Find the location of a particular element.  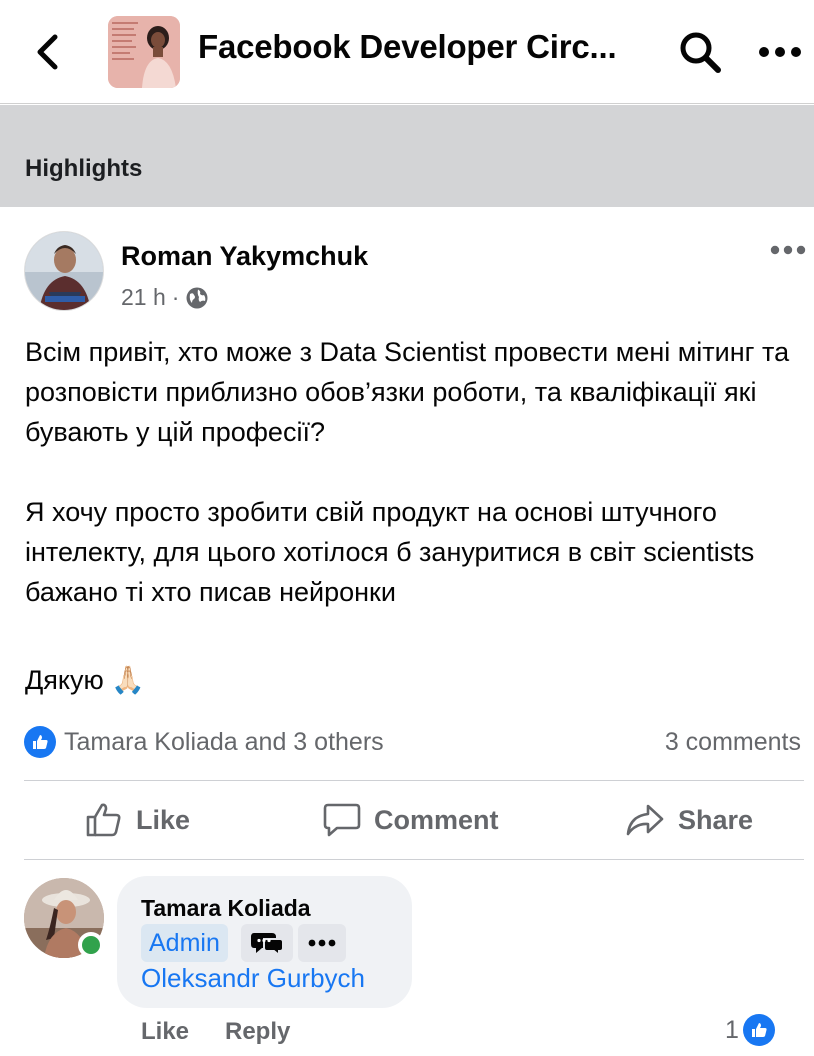

comment-icon is located at coordinates (342, 820).